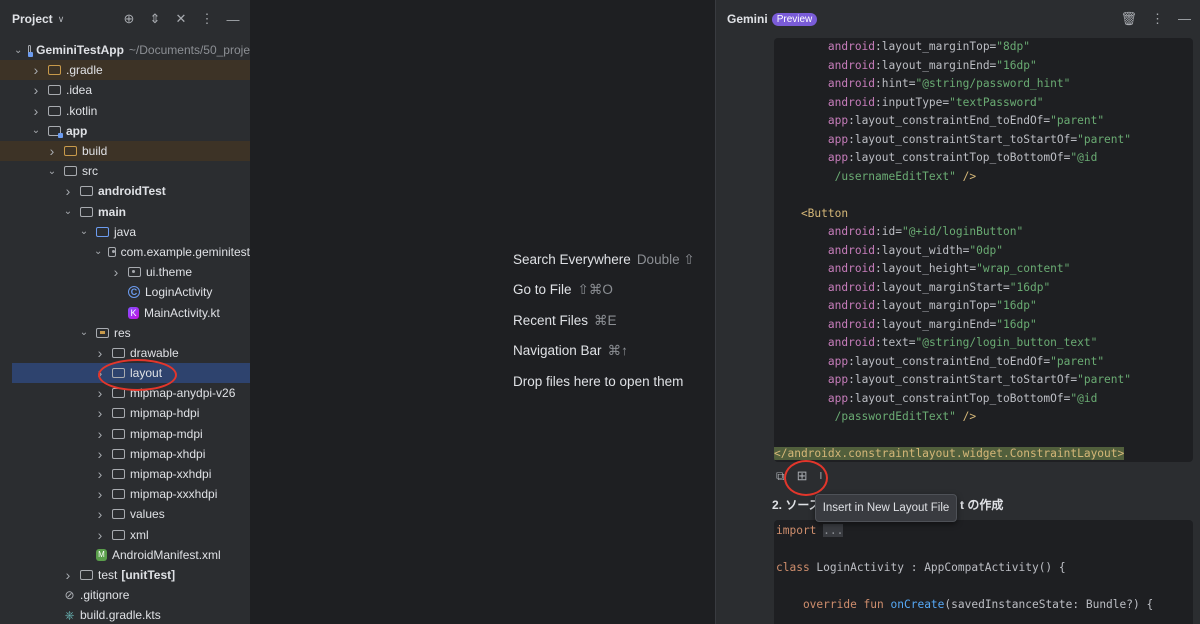  Describe the element at coordinates (780, 476) in the screenshot. I see `copy-icon: ⧉` at that location.